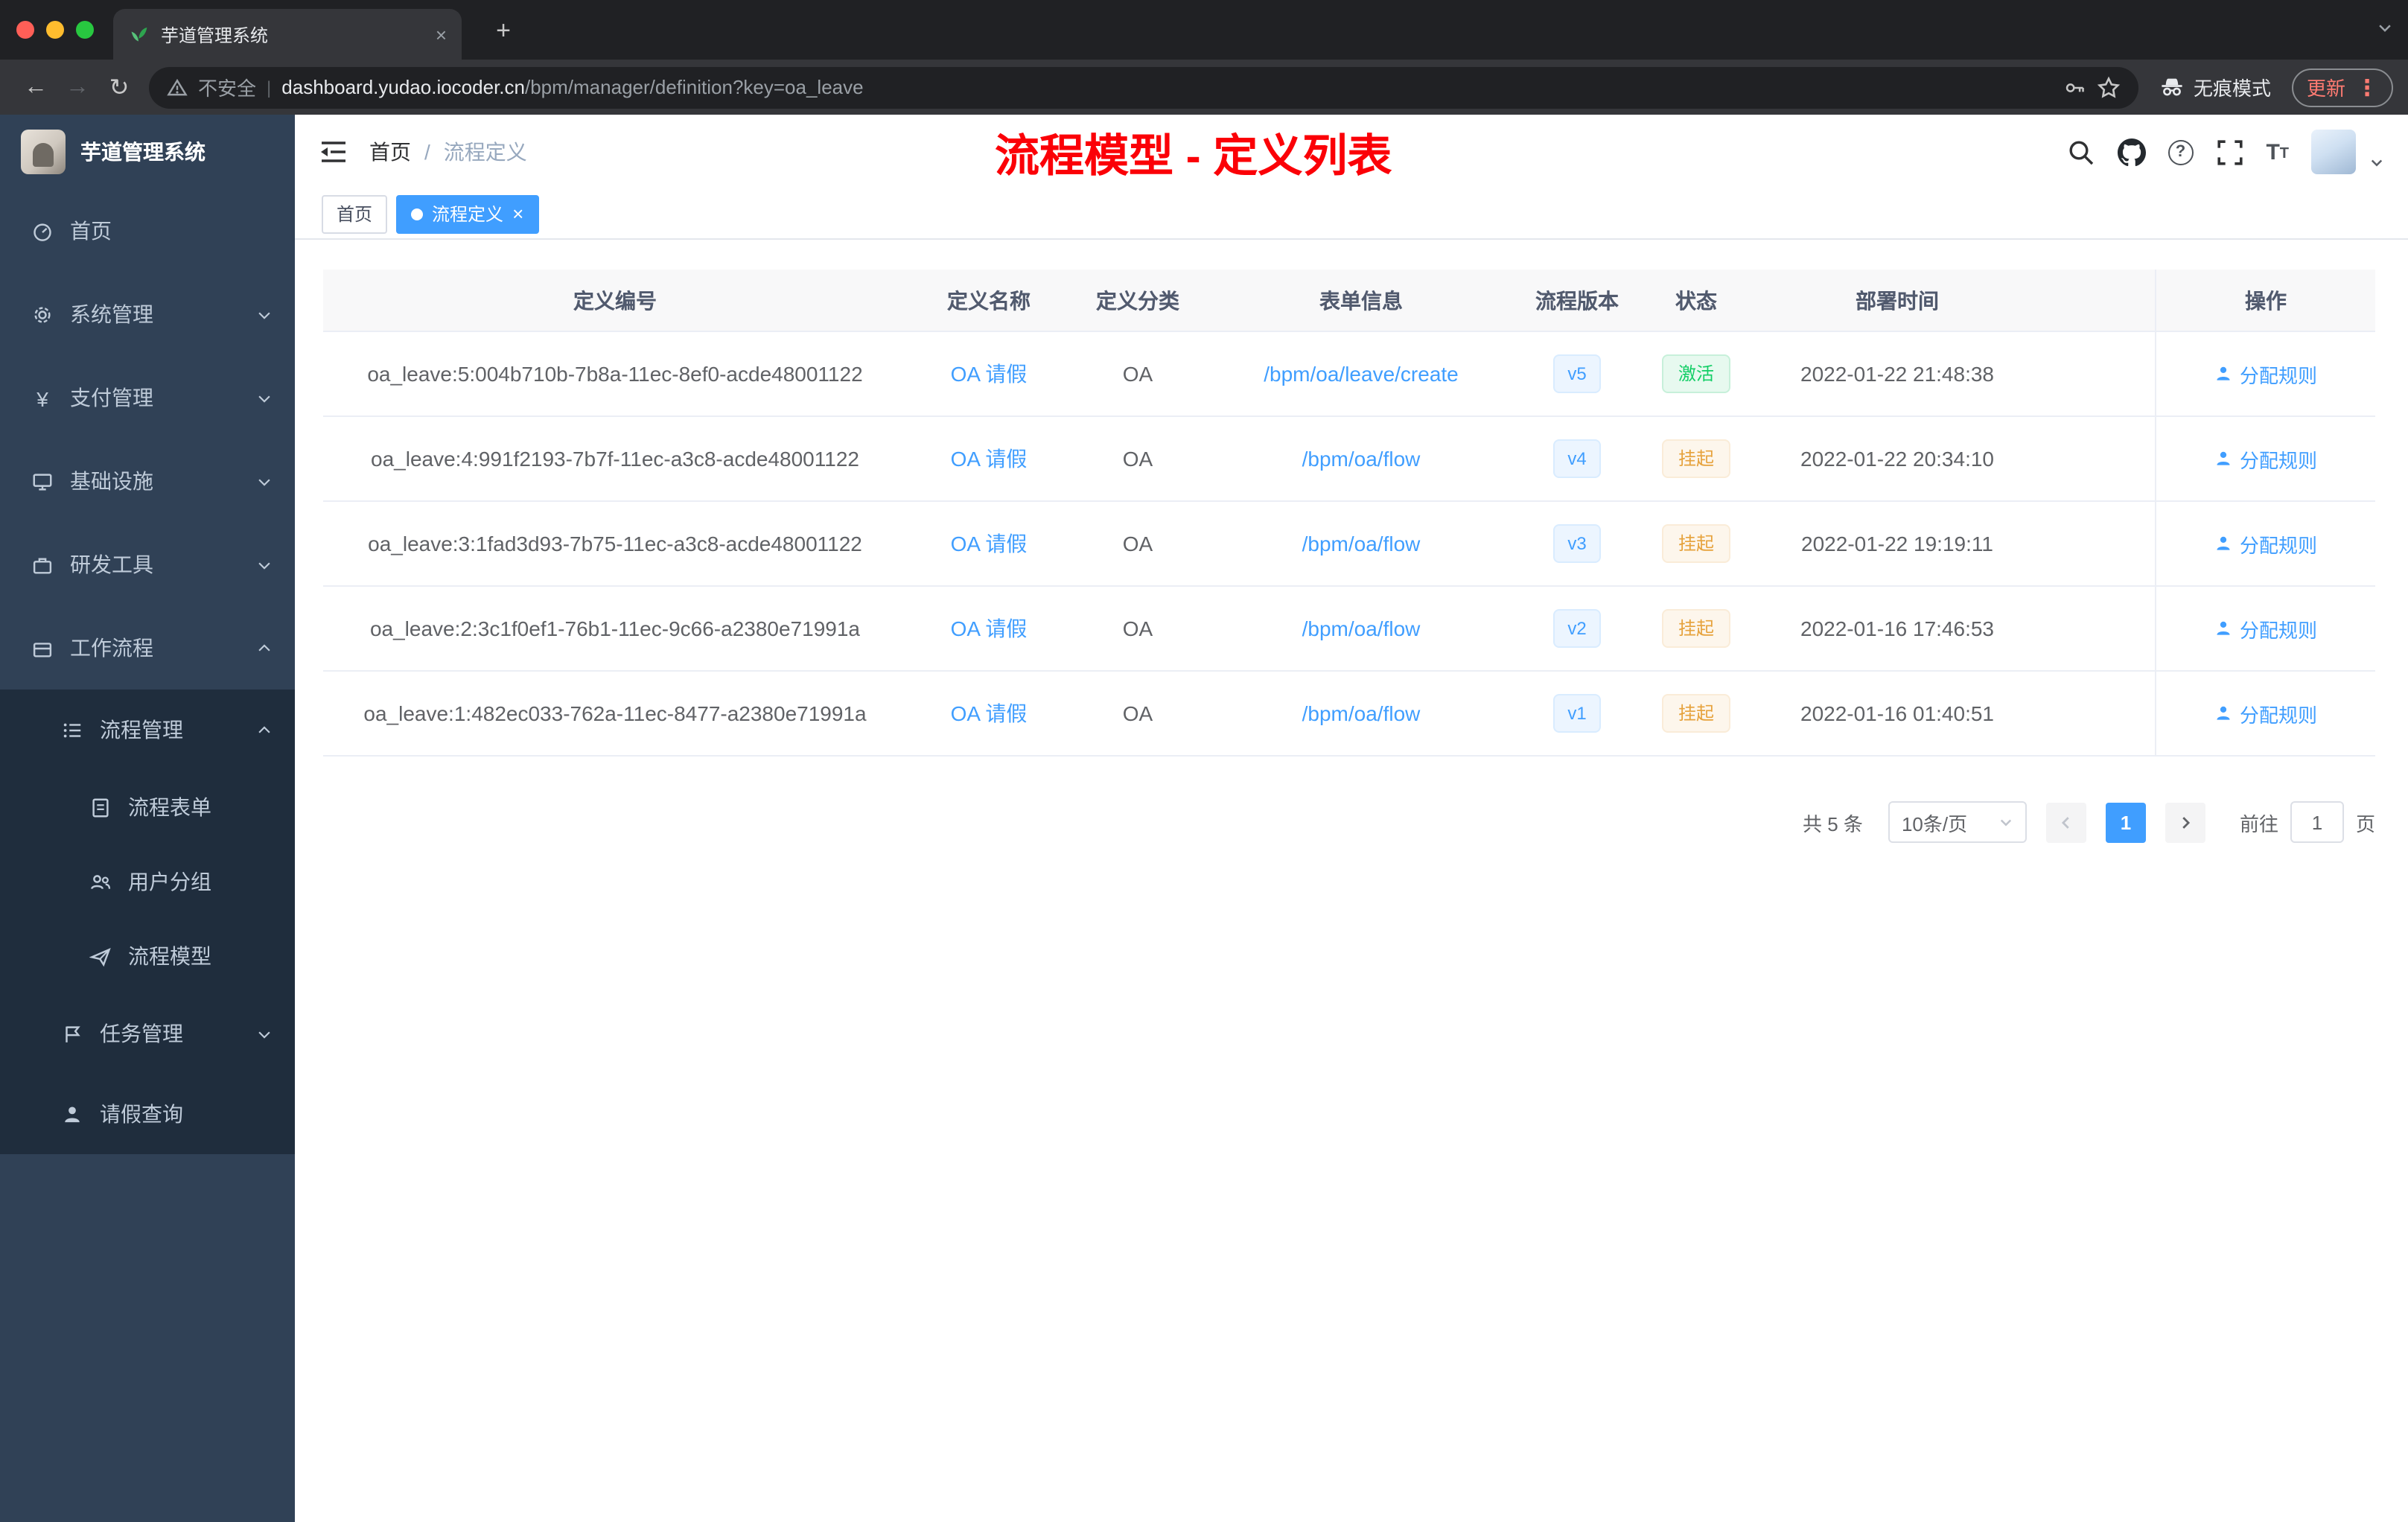  What do you see at coordinates (101, 881) in the screenshot?
I see `users-icon` at bounding box center [101, 881].